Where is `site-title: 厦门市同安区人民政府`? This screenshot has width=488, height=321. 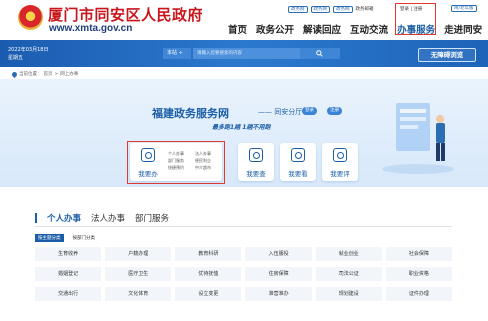 site-title: 厦门市同安区人民政府 is located at coordinates (125, 14).